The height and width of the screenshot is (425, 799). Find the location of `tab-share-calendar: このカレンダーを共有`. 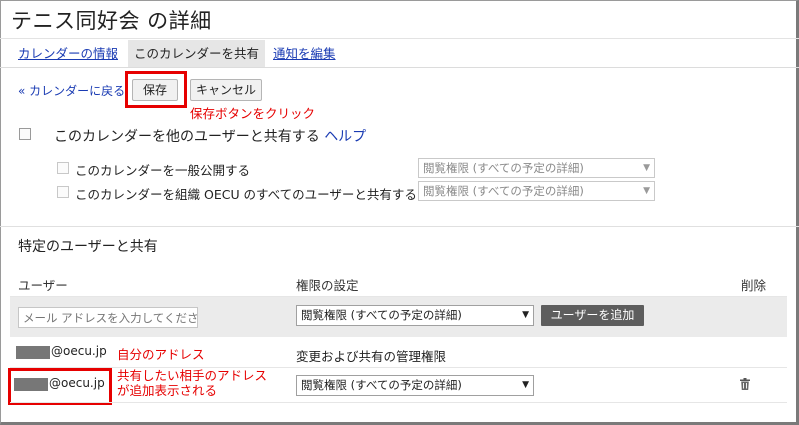

tab-share-calendar: このカレンダーを共有 is located at coordinates (197, 53).